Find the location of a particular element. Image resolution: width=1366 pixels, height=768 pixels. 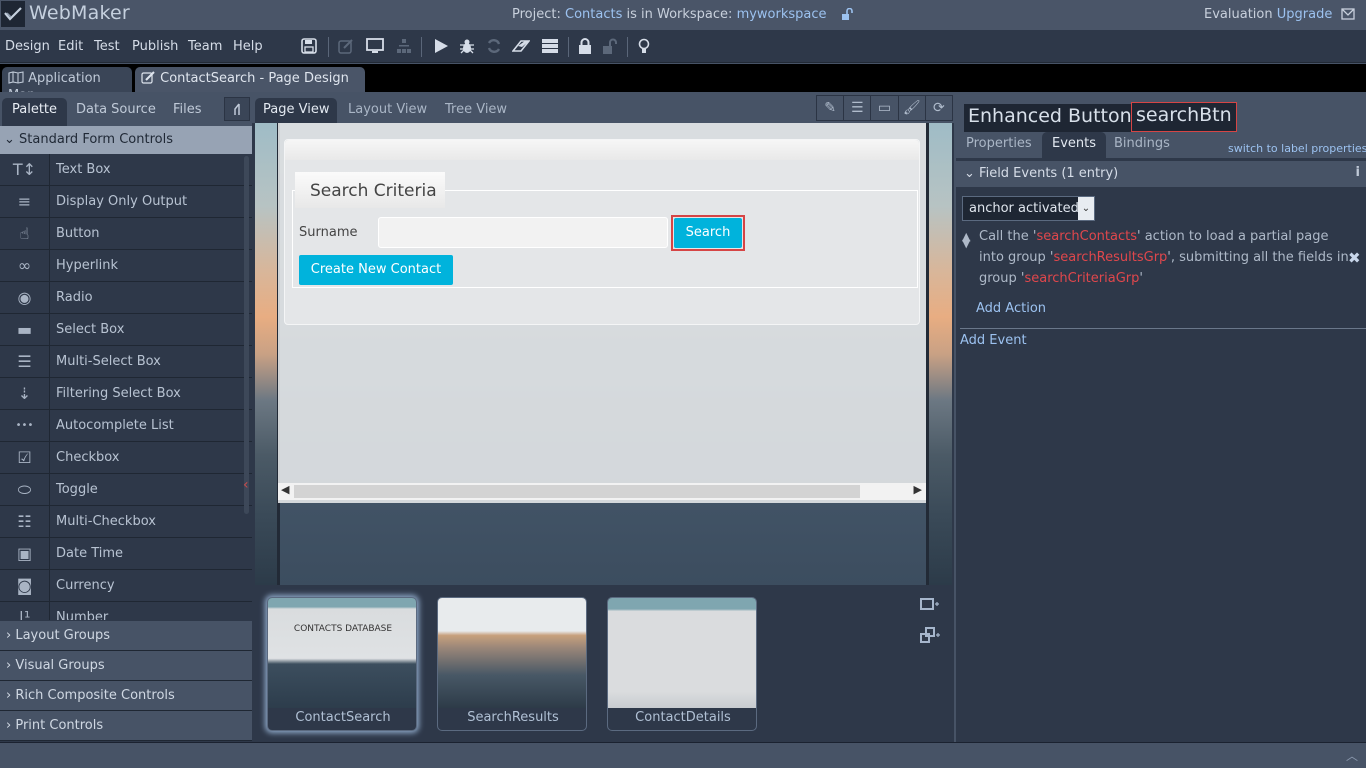

surname-input is located at coordinates (523, 232).